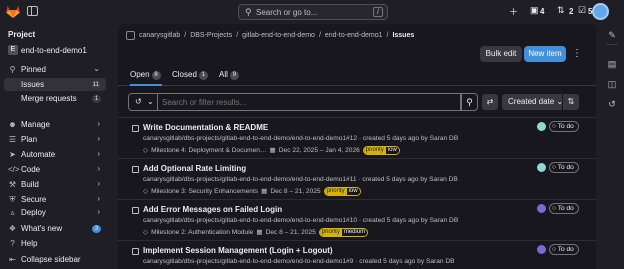 Image resolution: width=624 pixels, height=269 pixels. What do you see at coordinates (30, 184) in the screenshot?
I see `sidebar-item-label: Build` at bounding box center [30, 184].